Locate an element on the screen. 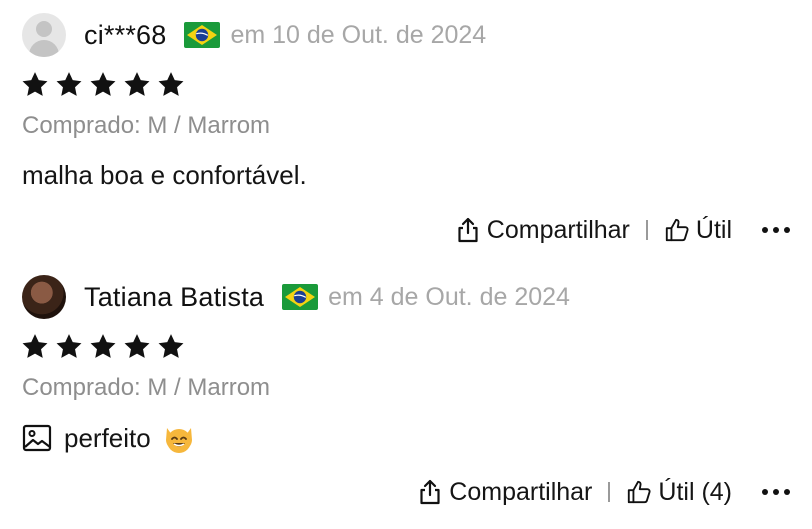 The height and width of the screenshot is (529, 812). review-header: Tatiana Batista em 4 de Out. de 2024 is located at coordinates (296, 297).